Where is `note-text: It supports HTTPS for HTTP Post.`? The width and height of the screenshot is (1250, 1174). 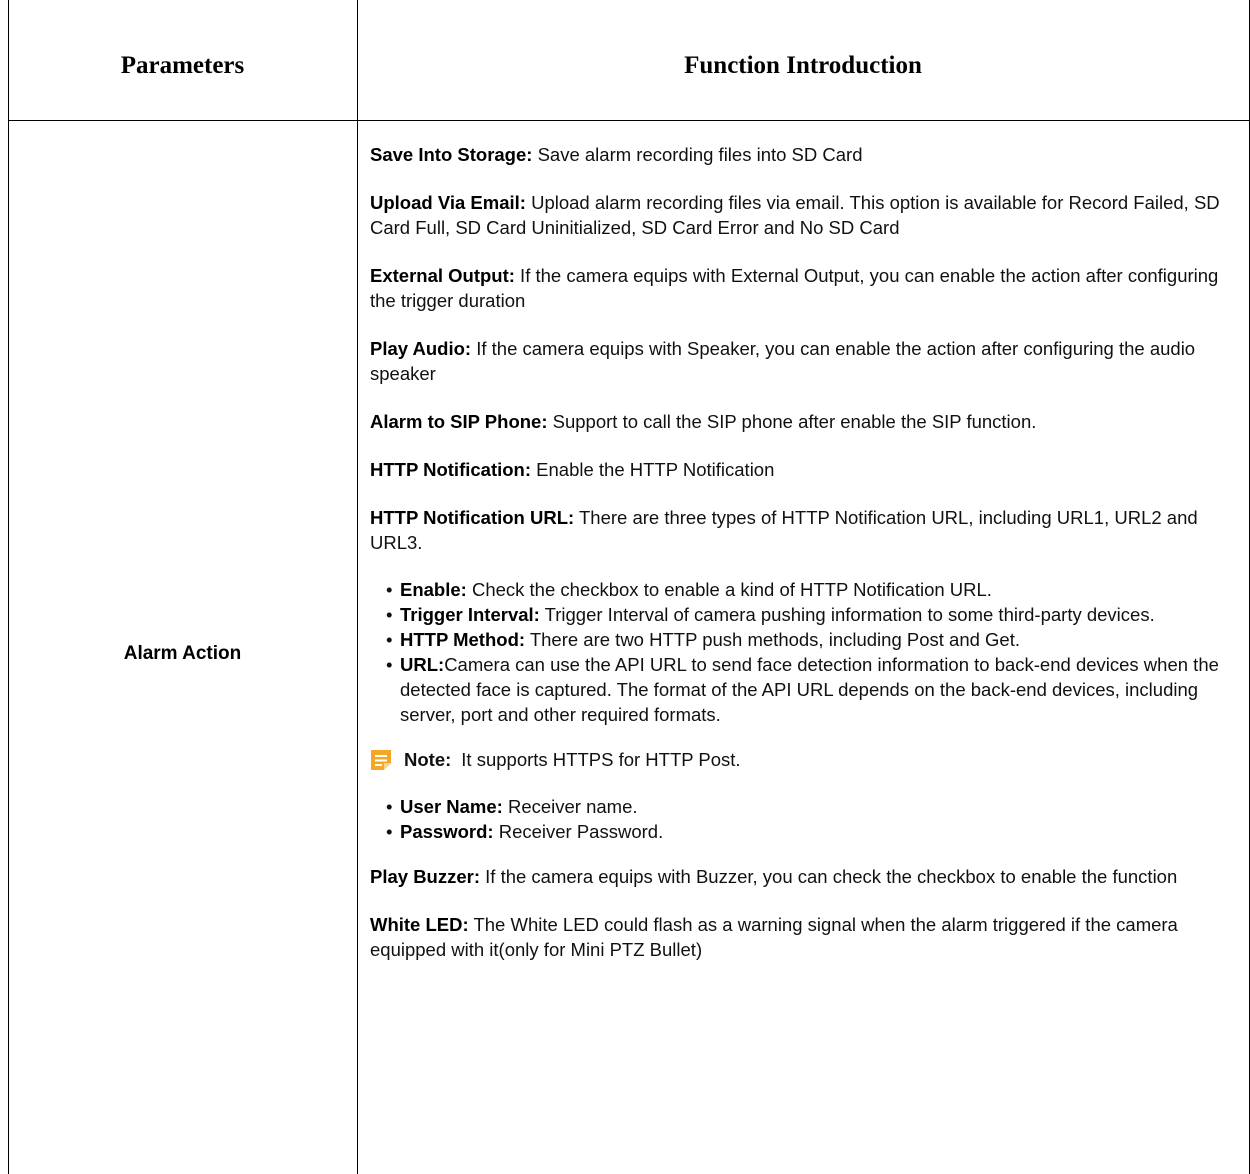 note-text: It supports HTTPS for HTTP Post. is located at coordinates (601, 759).